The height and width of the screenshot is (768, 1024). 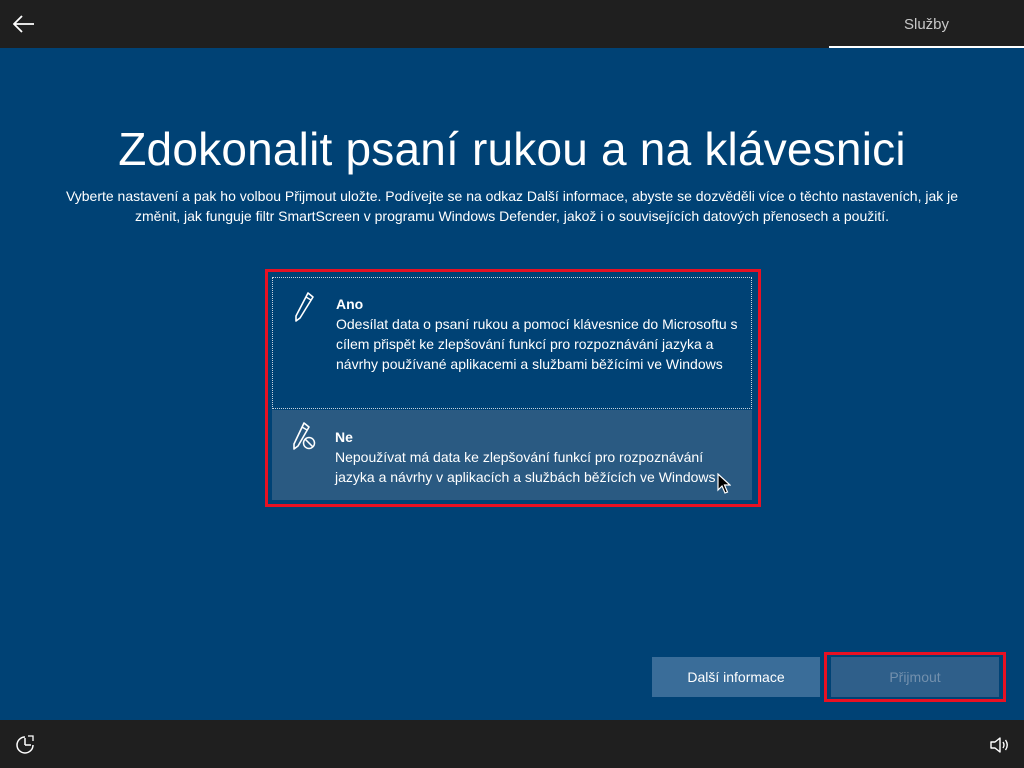 What do you see at coordinates (350, 304) in the screenshot?
I see `option-yes-title: Ano` at bounding box center [350, 304].